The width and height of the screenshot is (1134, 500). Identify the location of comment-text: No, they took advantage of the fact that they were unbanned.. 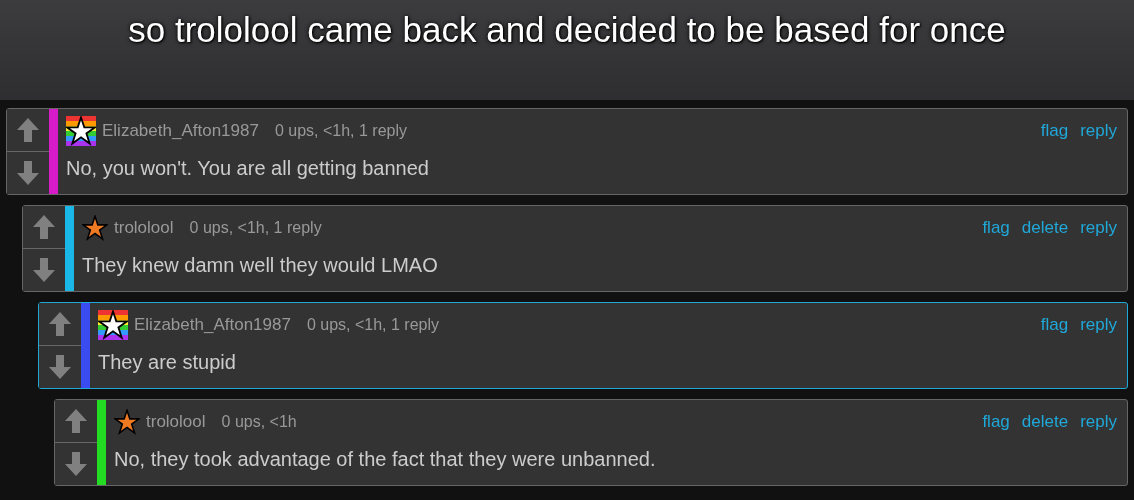
(385, 459).